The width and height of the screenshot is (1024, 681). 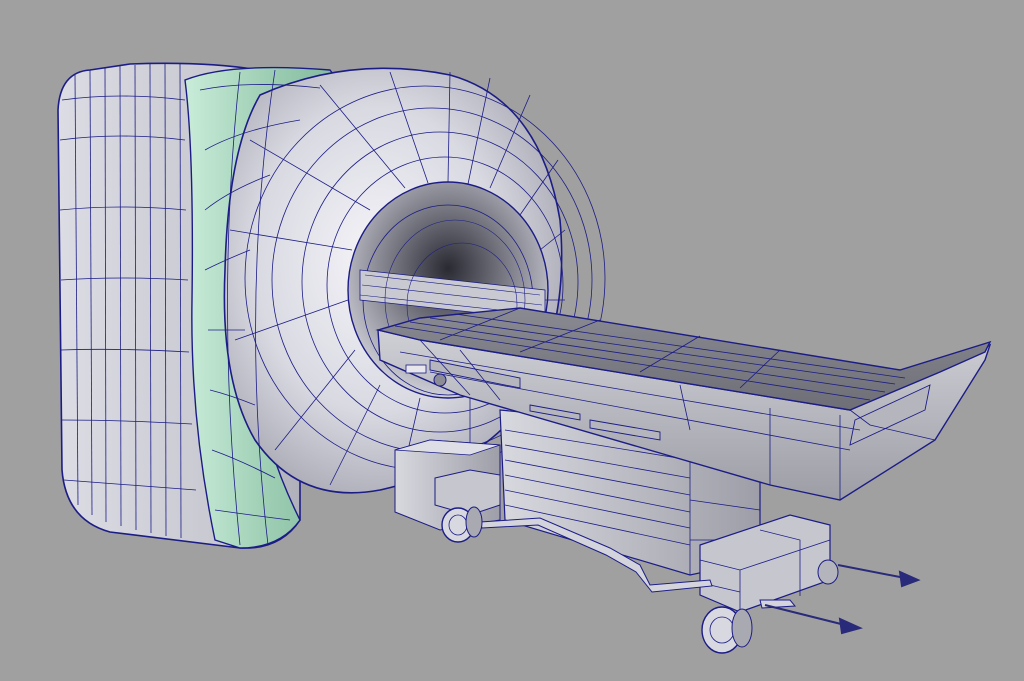 I want to click on table-label-plate, so click(x=416, y=369).